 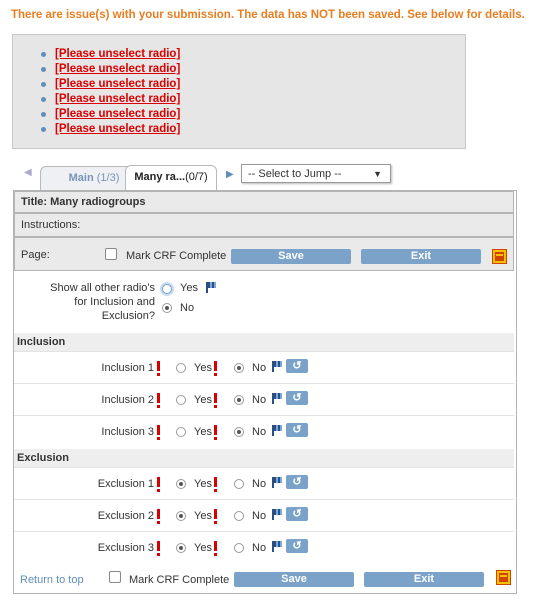 I want to click on return-to-top-link: Return to top, so click(x=52, y=580).